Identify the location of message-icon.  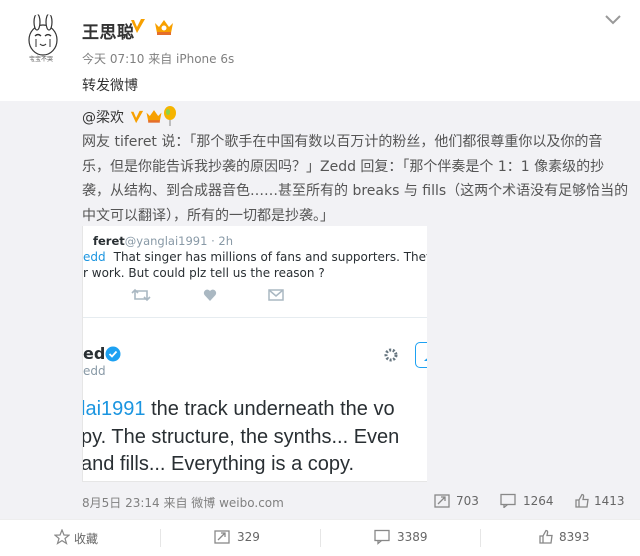
(276, 295).